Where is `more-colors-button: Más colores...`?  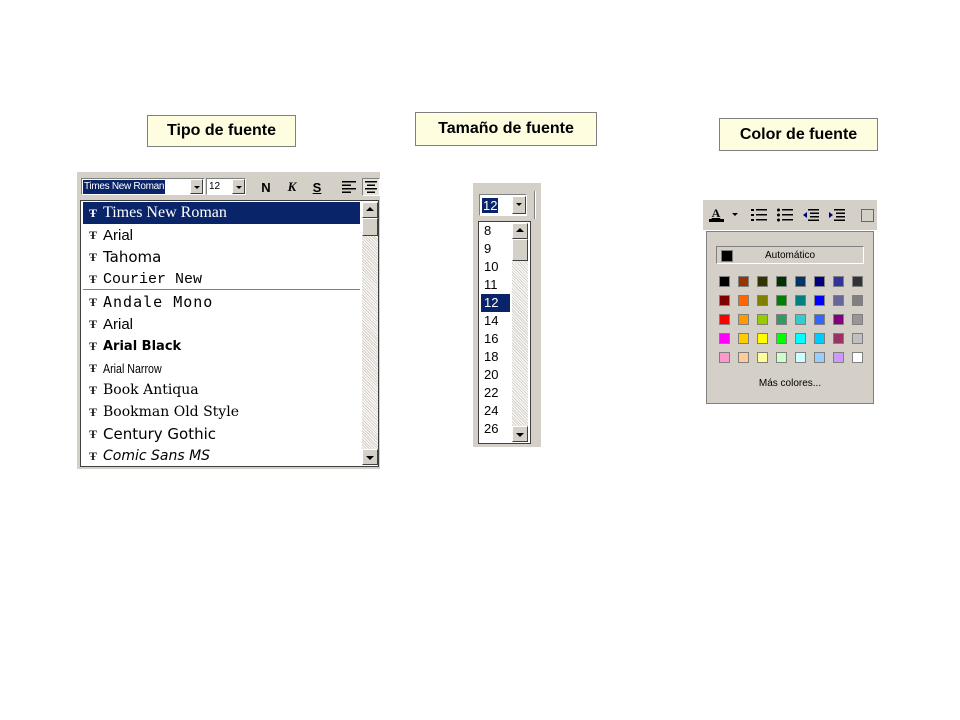
more-colors-button: Más colores... is located at coordinates (790, 383).